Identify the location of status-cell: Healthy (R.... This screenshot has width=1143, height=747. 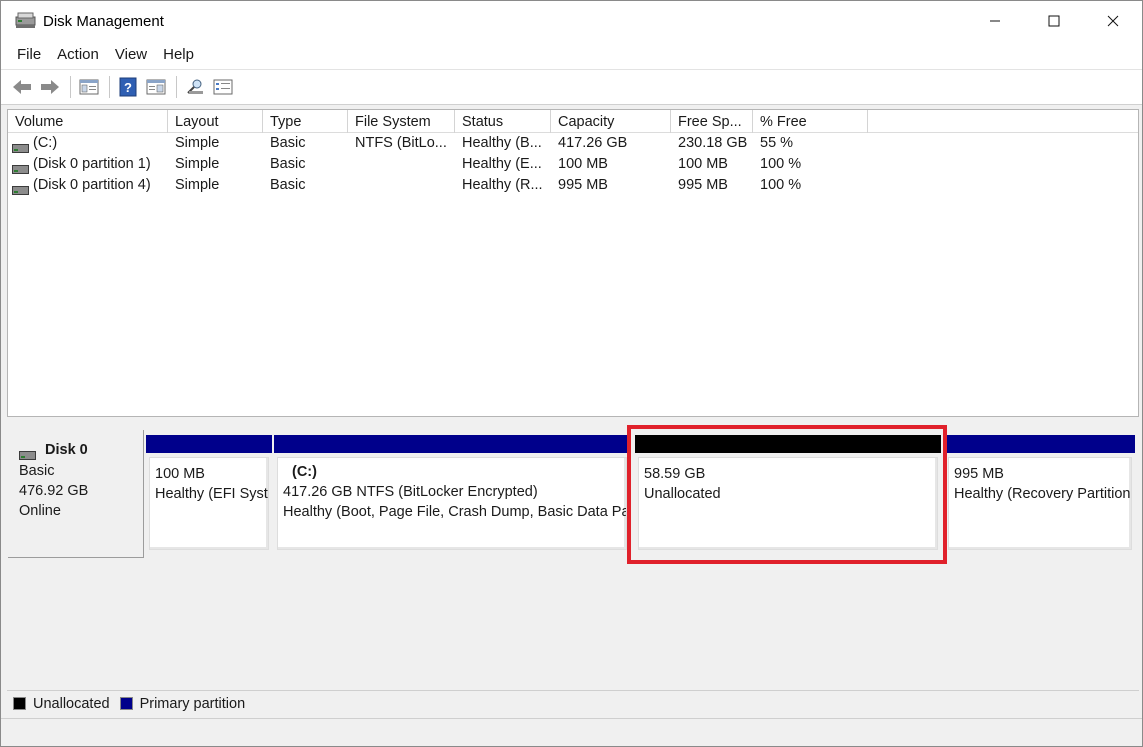
(502, 185).